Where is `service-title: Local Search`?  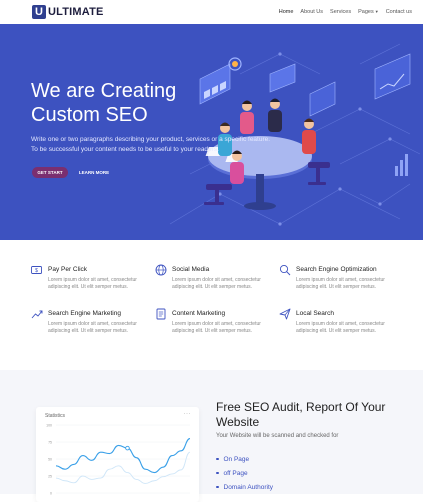
service-title: Local Search is located at coordinates (315, 313).